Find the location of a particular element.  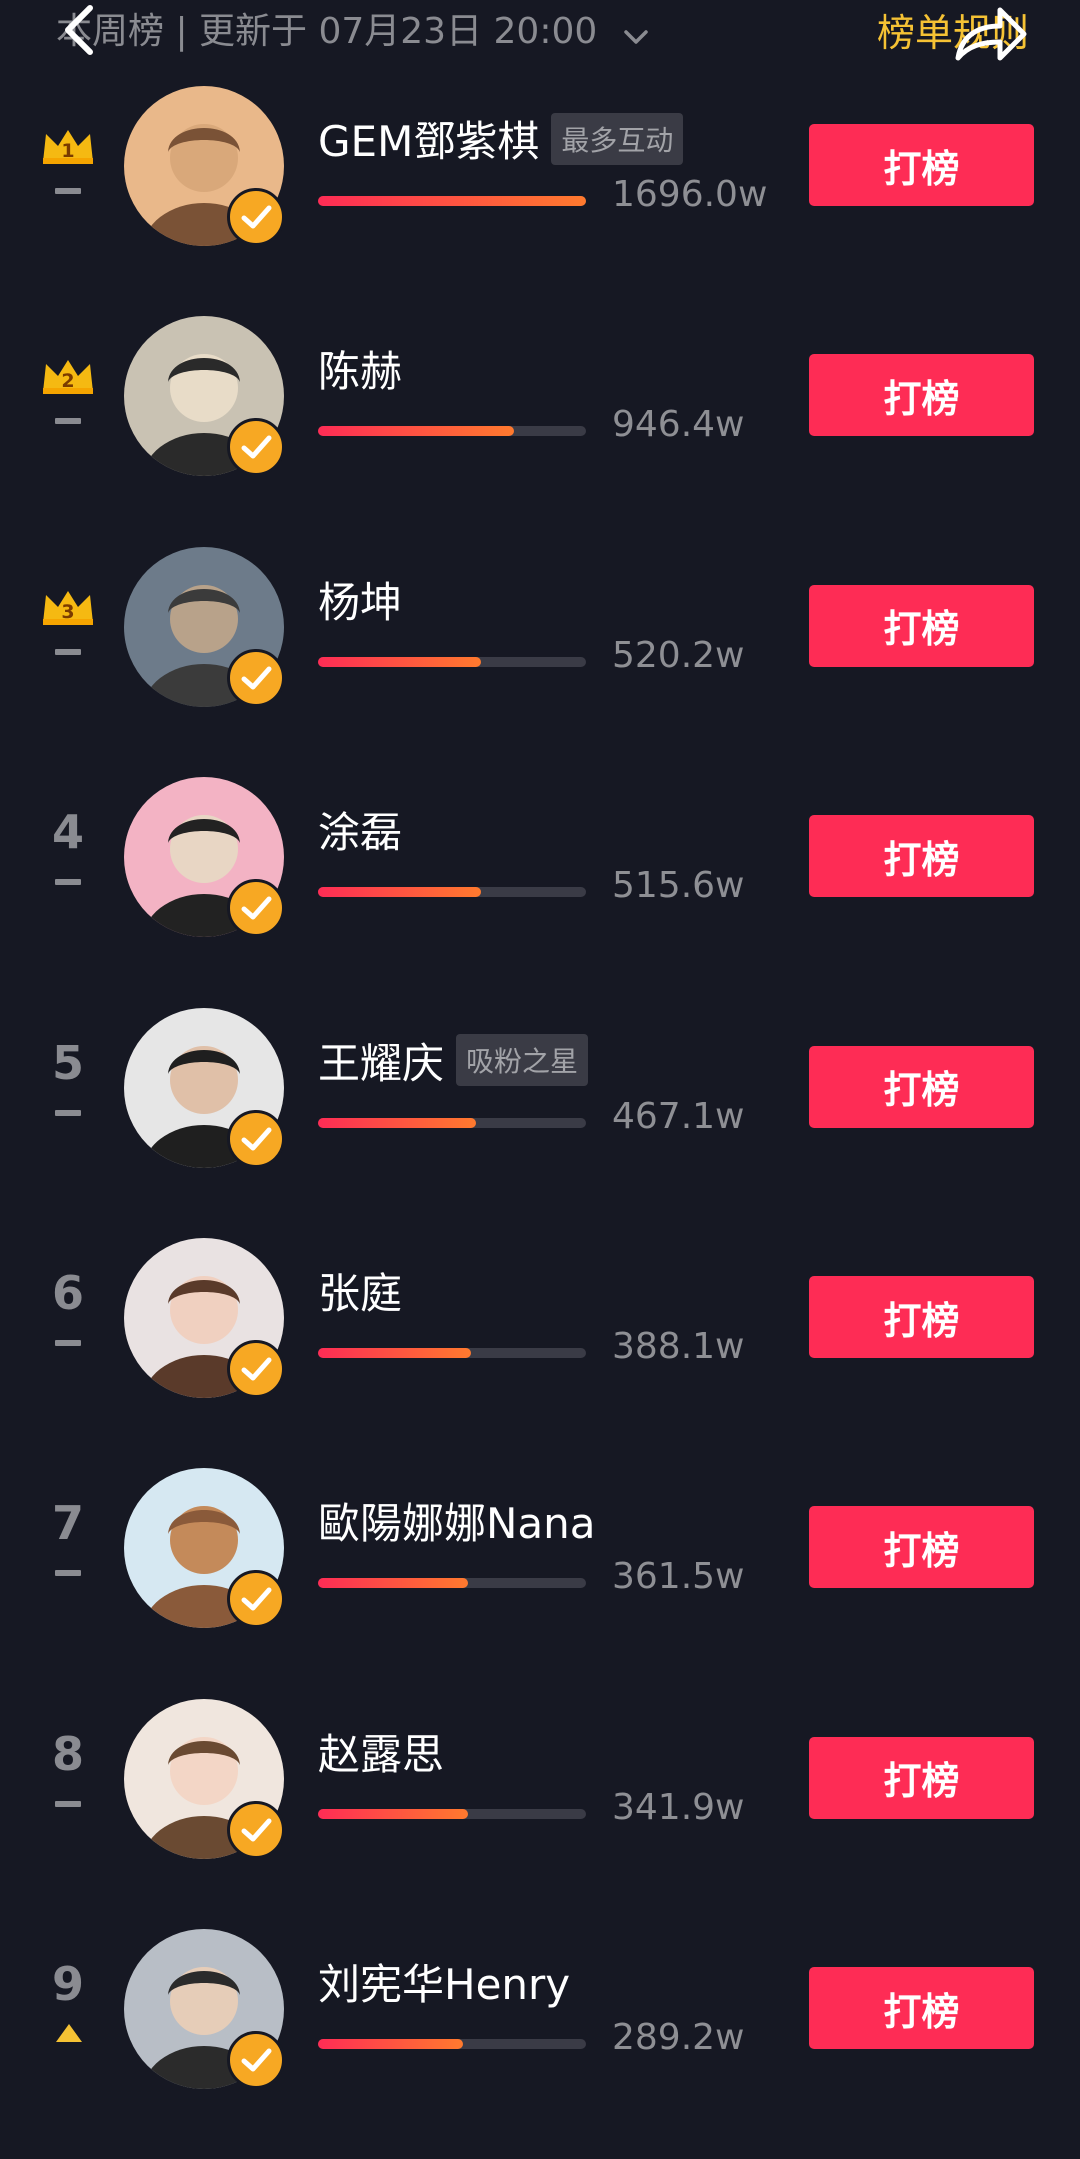

trend-up-icon is located at coordinates (69, 2033).